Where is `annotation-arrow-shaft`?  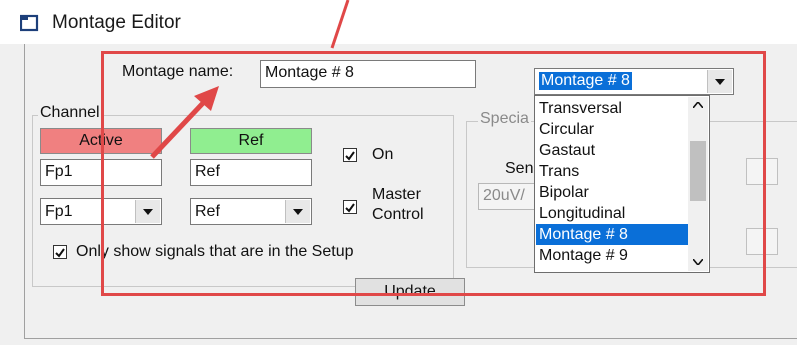
annotation-arrow-shaft is located at coordinates (178, 129).